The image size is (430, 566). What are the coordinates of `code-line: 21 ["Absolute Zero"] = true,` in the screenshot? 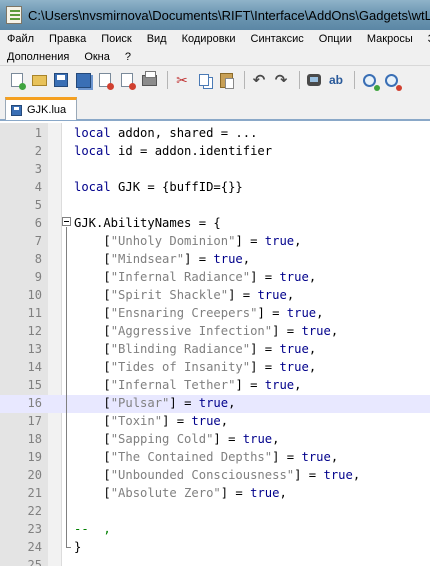 It's located at (215, 494).